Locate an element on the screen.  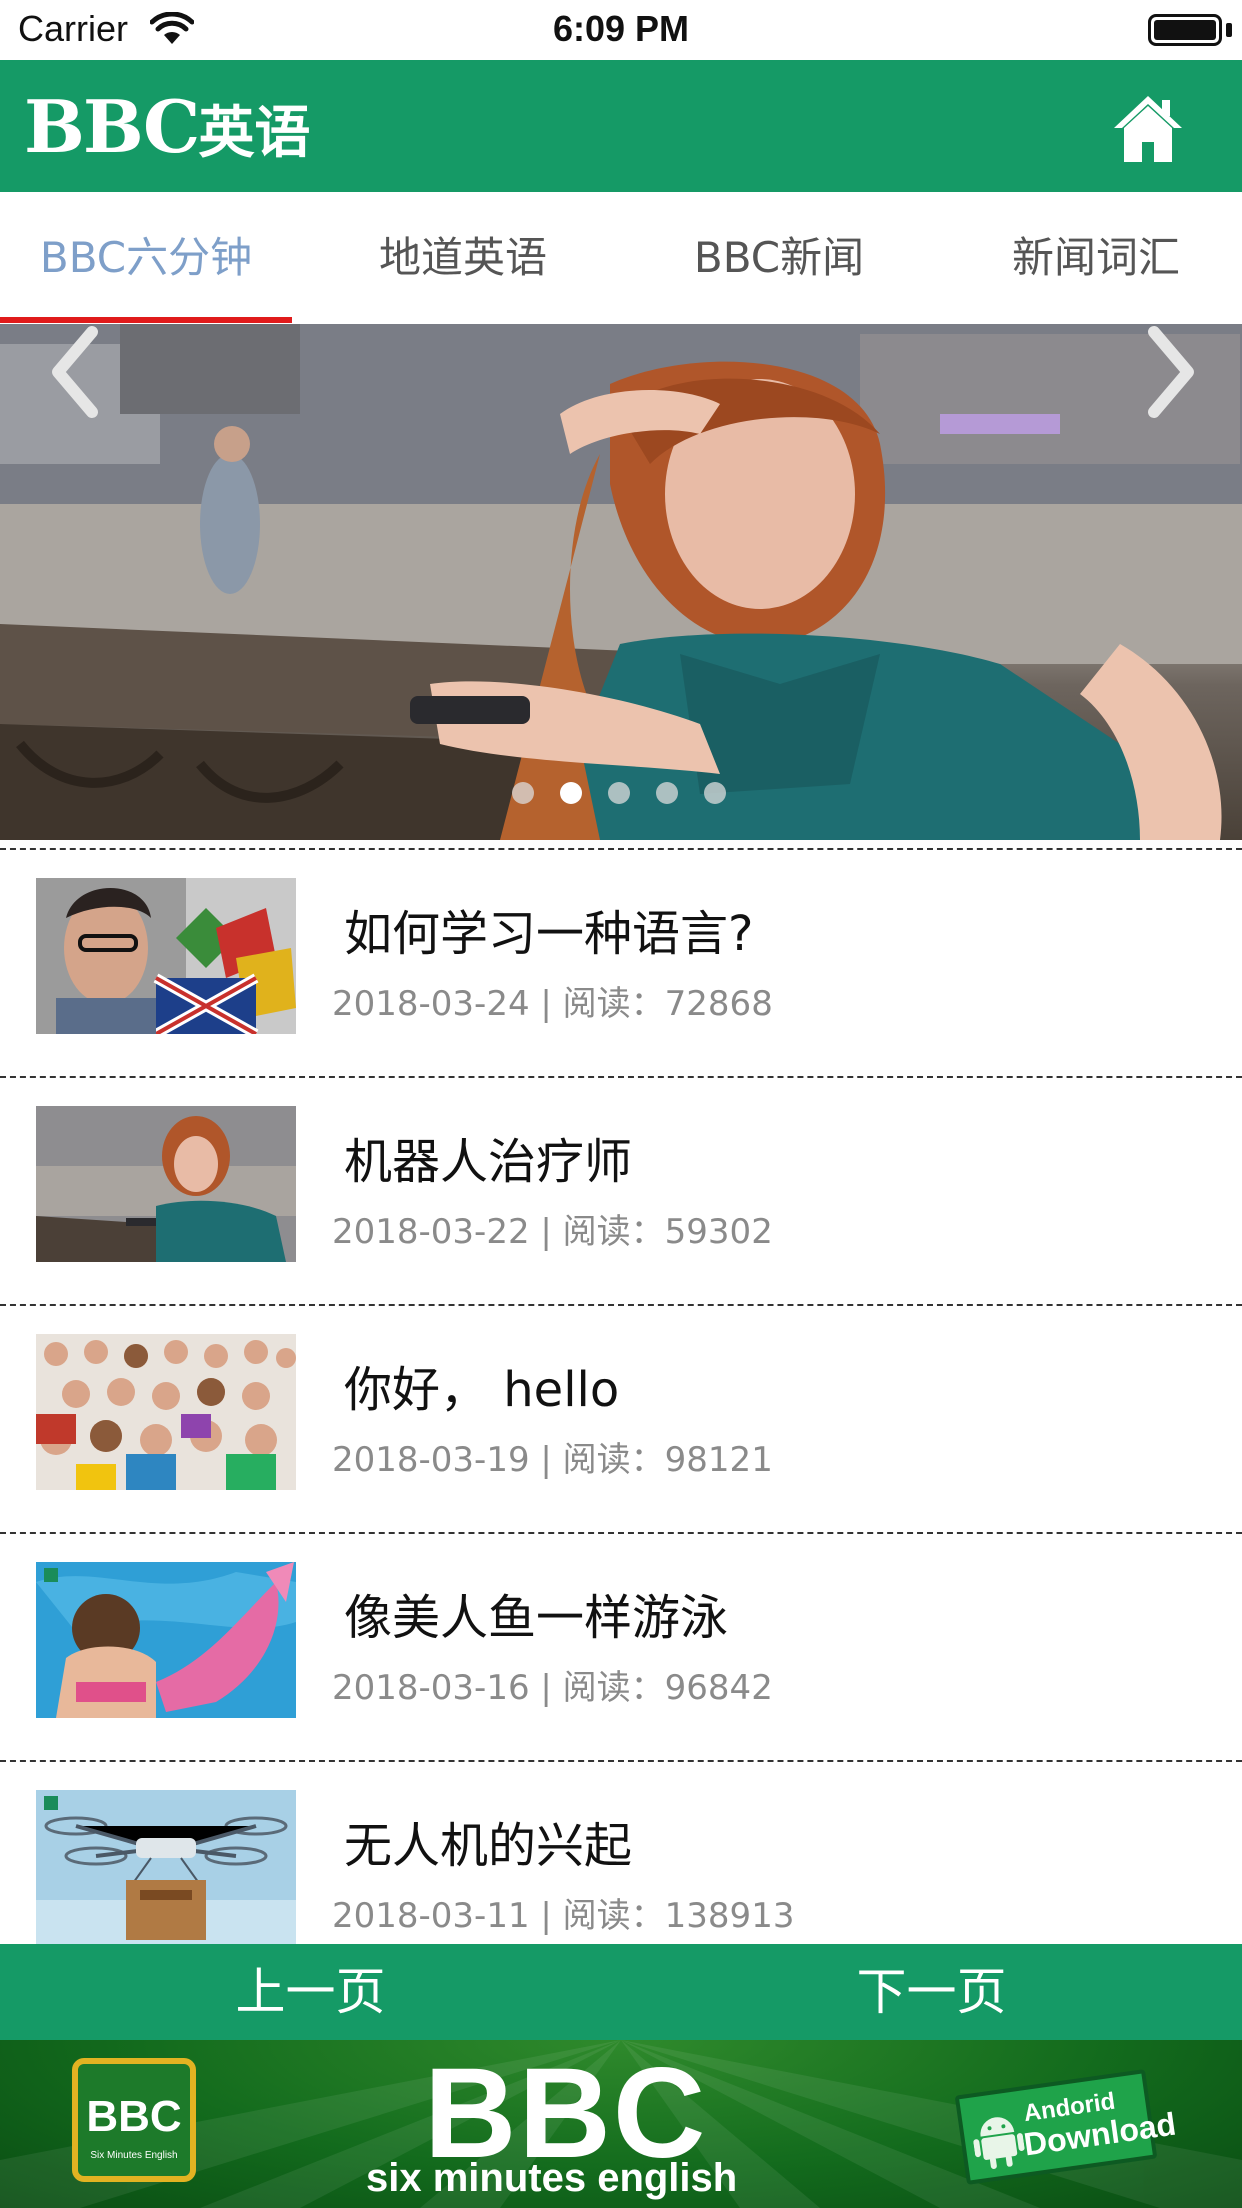
ad-logo-subtext: Six Minutes English is located at coordinates (134, 2155).